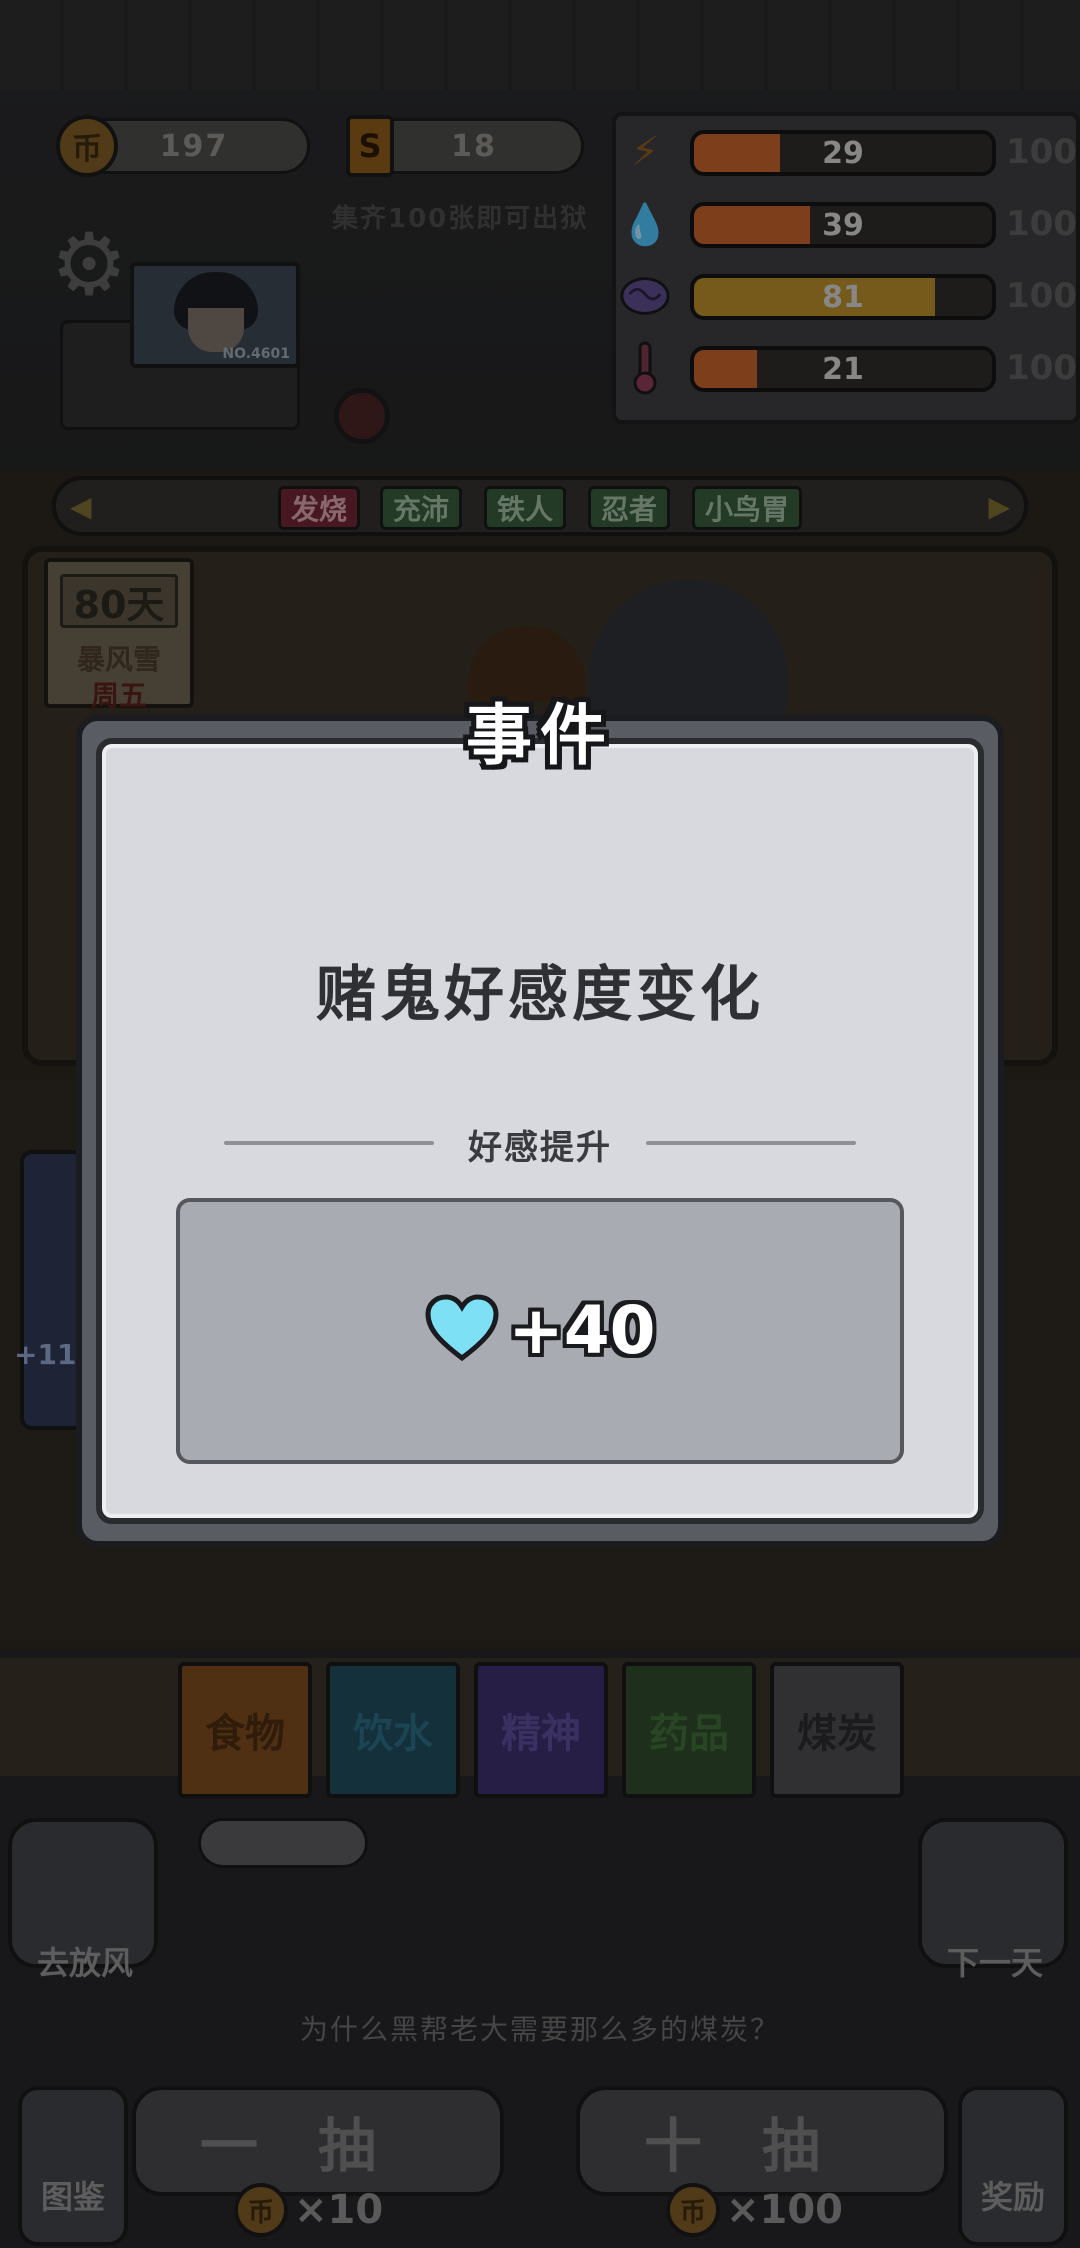  What do you see at coordinates (462, 1330) in the screenshot?
I see `heart-icon` at bounding box center [462, 1330].